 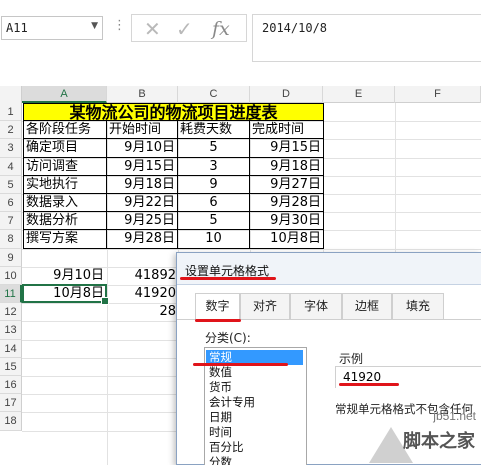 What do you see at coordinates (65, 294) in the screenshot?
I see `active-cell-border` at bounding box center [65, 294].